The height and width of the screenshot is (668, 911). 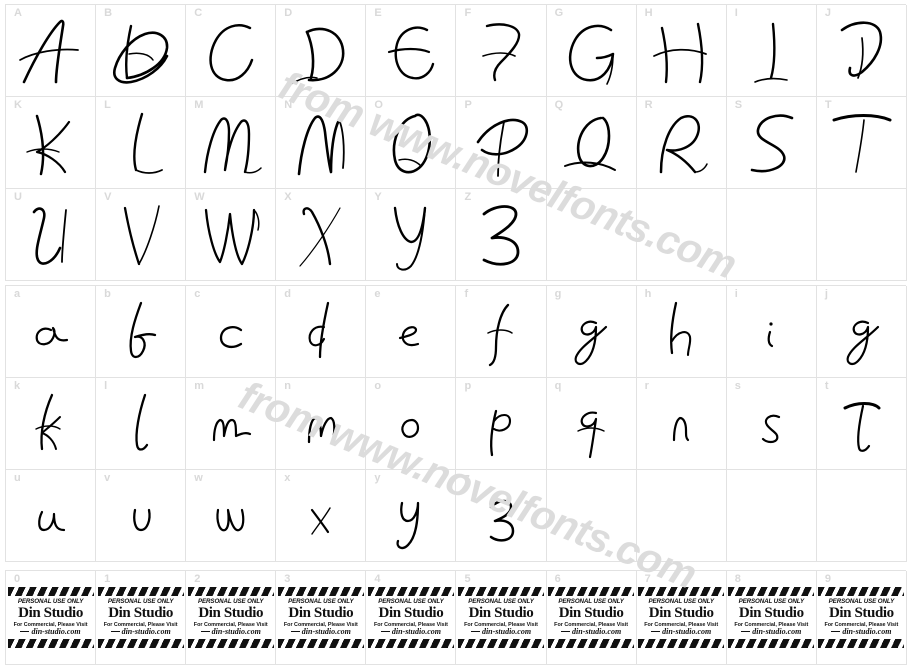 I want to click on glyph-cell-F: F, so click(x=501, y=51).